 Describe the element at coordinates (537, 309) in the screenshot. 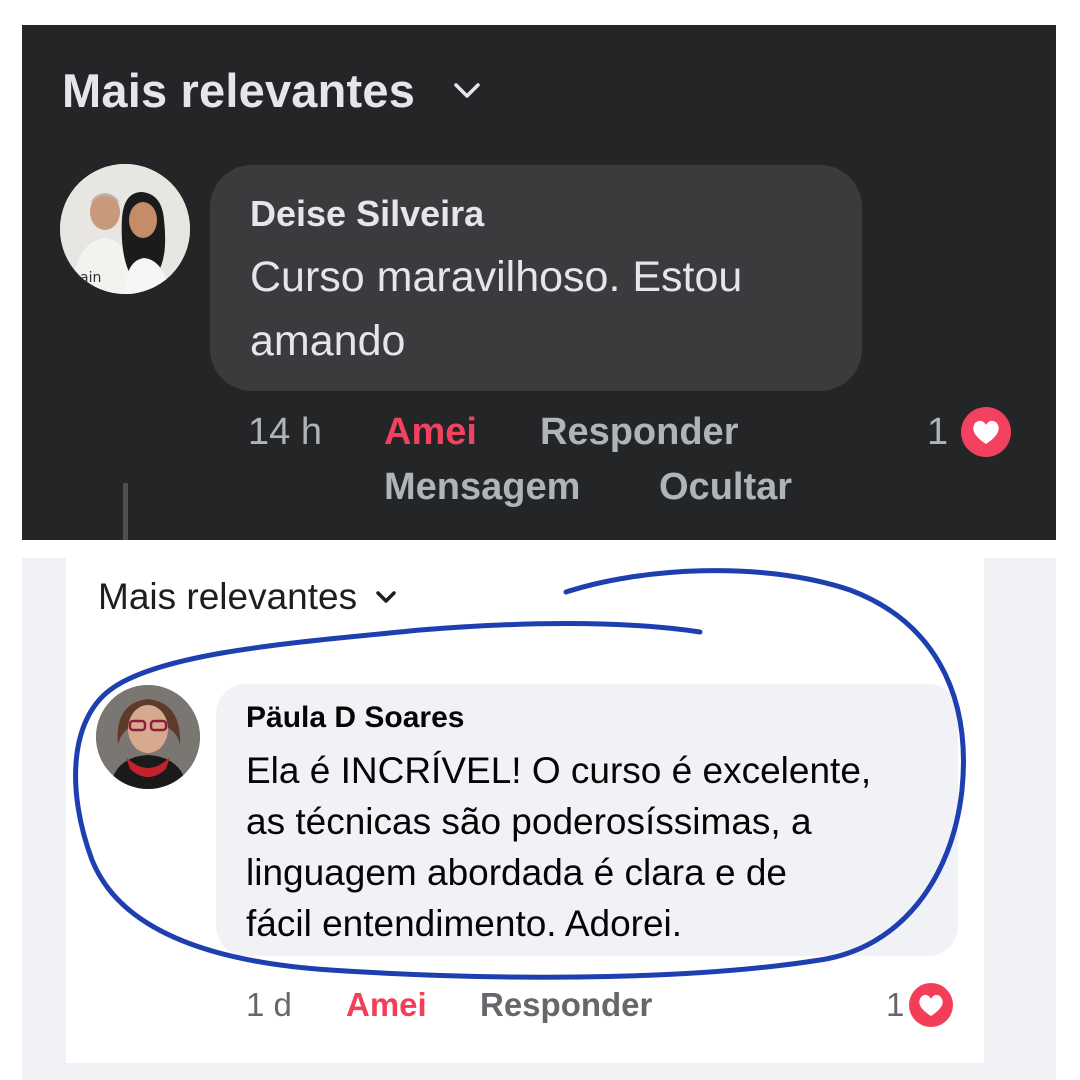

I see `comment-text: Curso maravilhoso. Estou amando` at that location.